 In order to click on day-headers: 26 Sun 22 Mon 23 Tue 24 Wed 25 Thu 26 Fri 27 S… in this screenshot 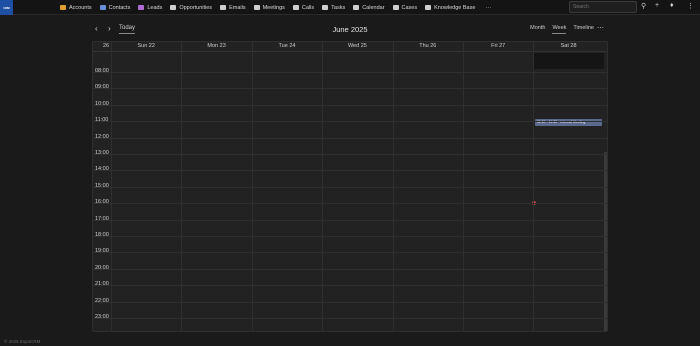, I will do `click(350, 47)`.